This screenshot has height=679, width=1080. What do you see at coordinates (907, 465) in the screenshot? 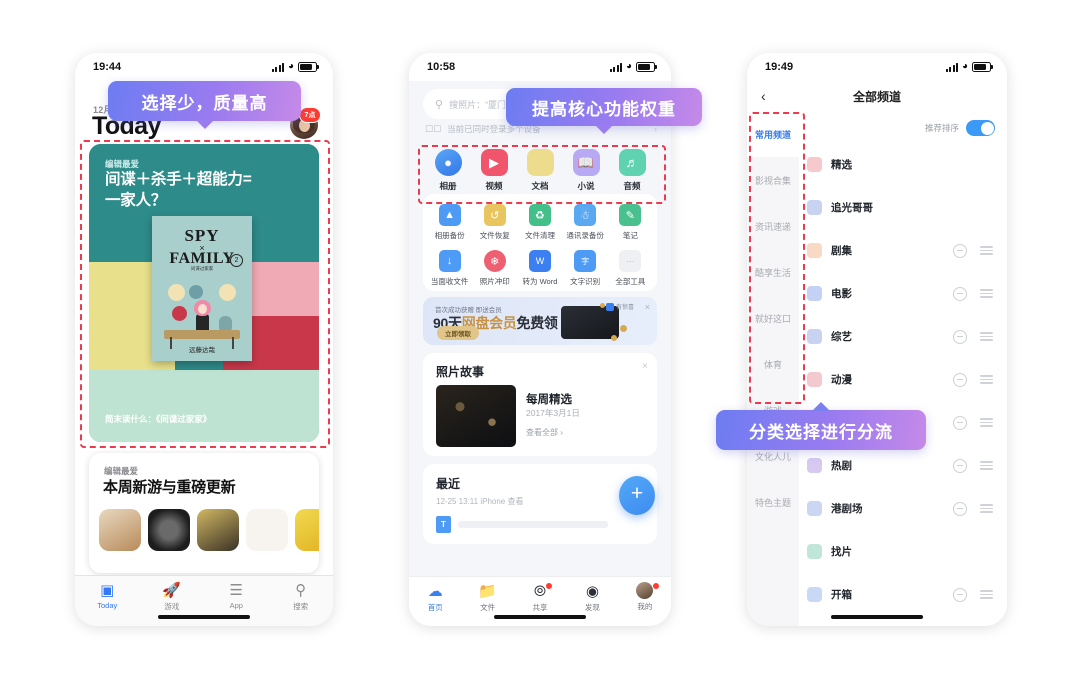
I see `channel-row: 热剧` at bounding box center [907, 465].